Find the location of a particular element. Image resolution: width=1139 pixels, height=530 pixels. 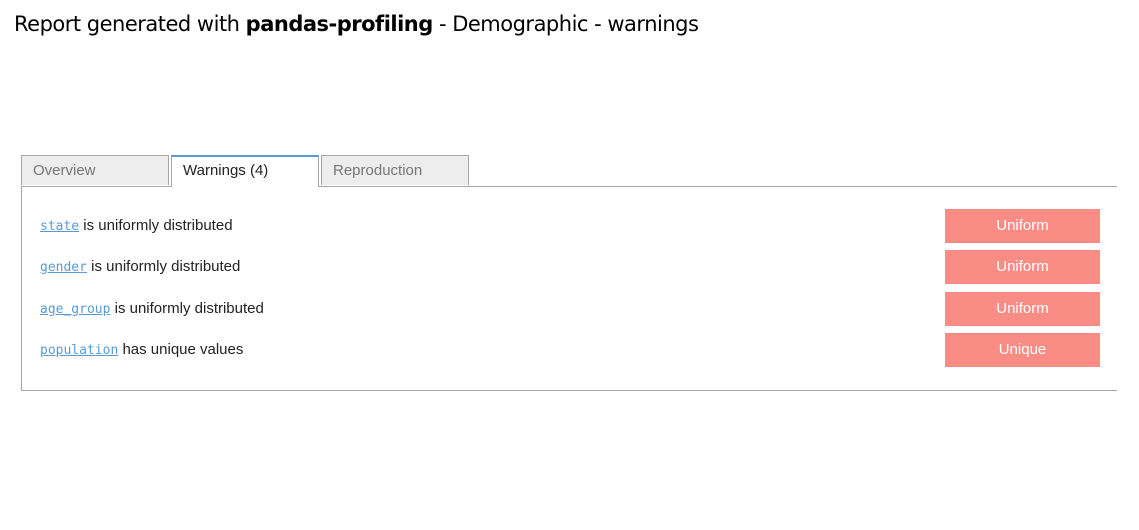

variable-link-age-group: age_group is located at coordinates (75, 309).